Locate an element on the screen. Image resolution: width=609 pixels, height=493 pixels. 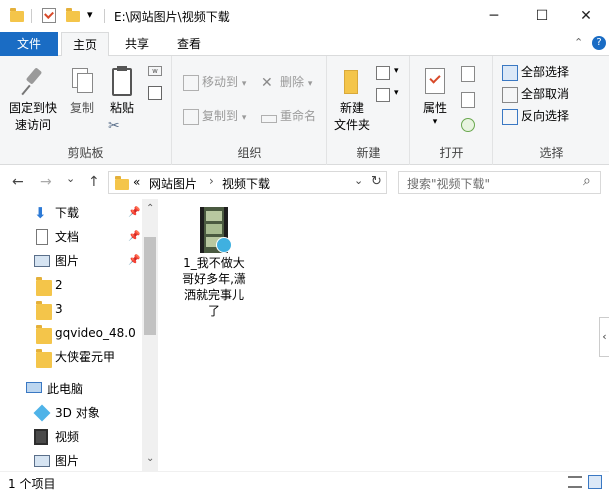
back-button: ← is located at coordinates (18, 182).